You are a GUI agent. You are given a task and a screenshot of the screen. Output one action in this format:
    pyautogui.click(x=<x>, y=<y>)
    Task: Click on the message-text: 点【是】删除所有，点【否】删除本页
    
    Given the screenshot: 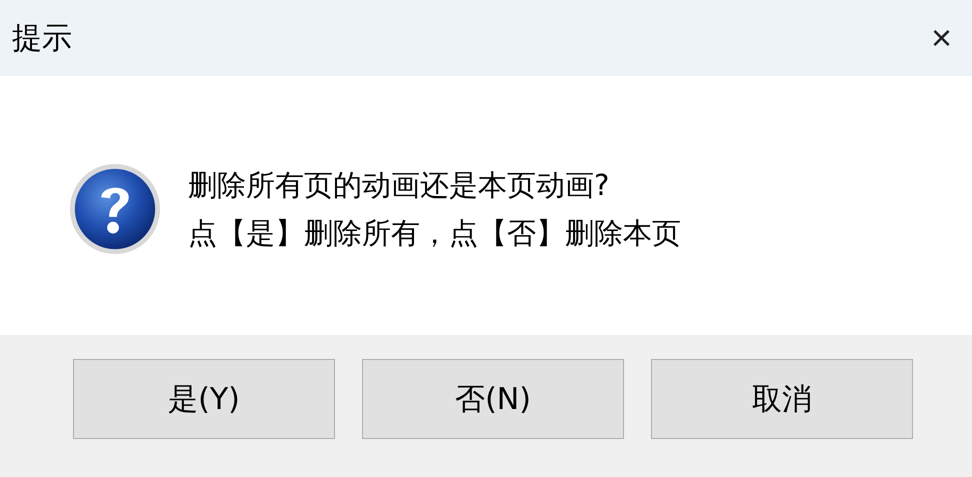 What is the action you would take?
    pyautogui.click(x=434, y=233)
    